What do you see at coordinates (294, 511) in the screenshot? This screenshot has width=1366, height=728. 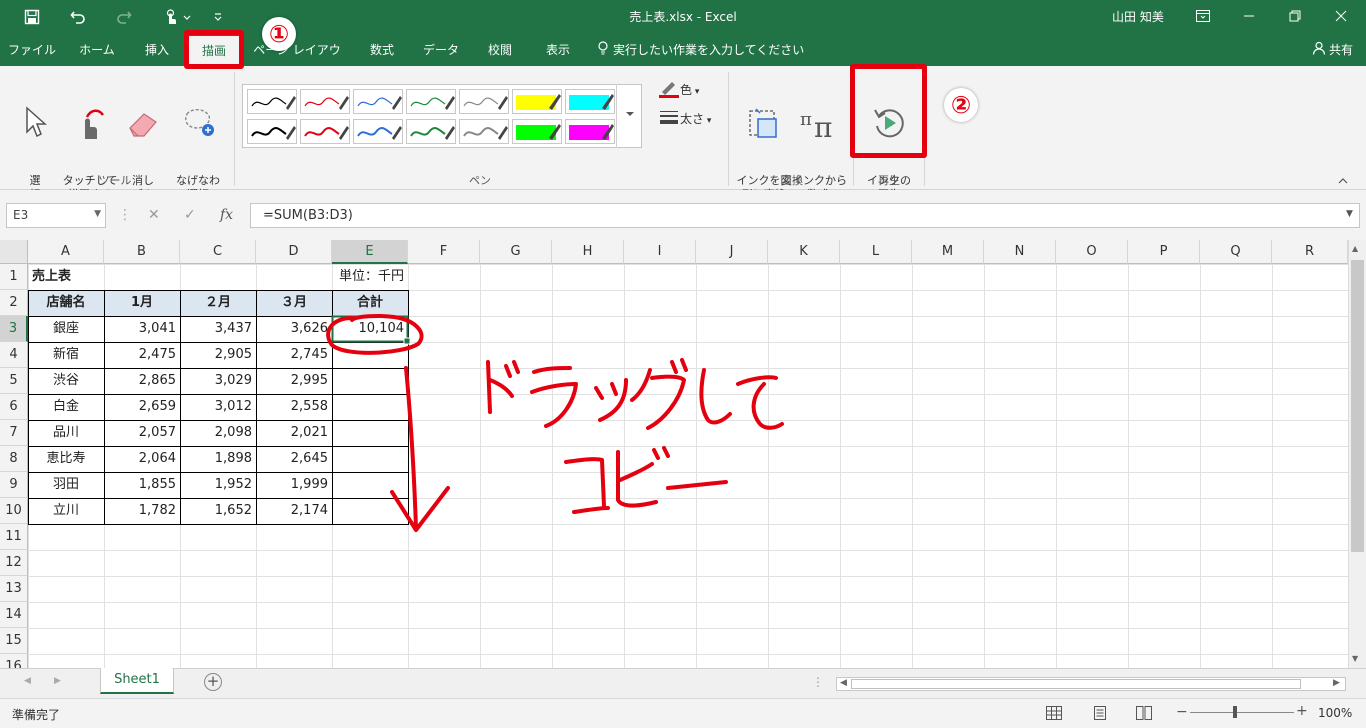 I see `month3-cell: 2,174` at bounding box center [294, 511].